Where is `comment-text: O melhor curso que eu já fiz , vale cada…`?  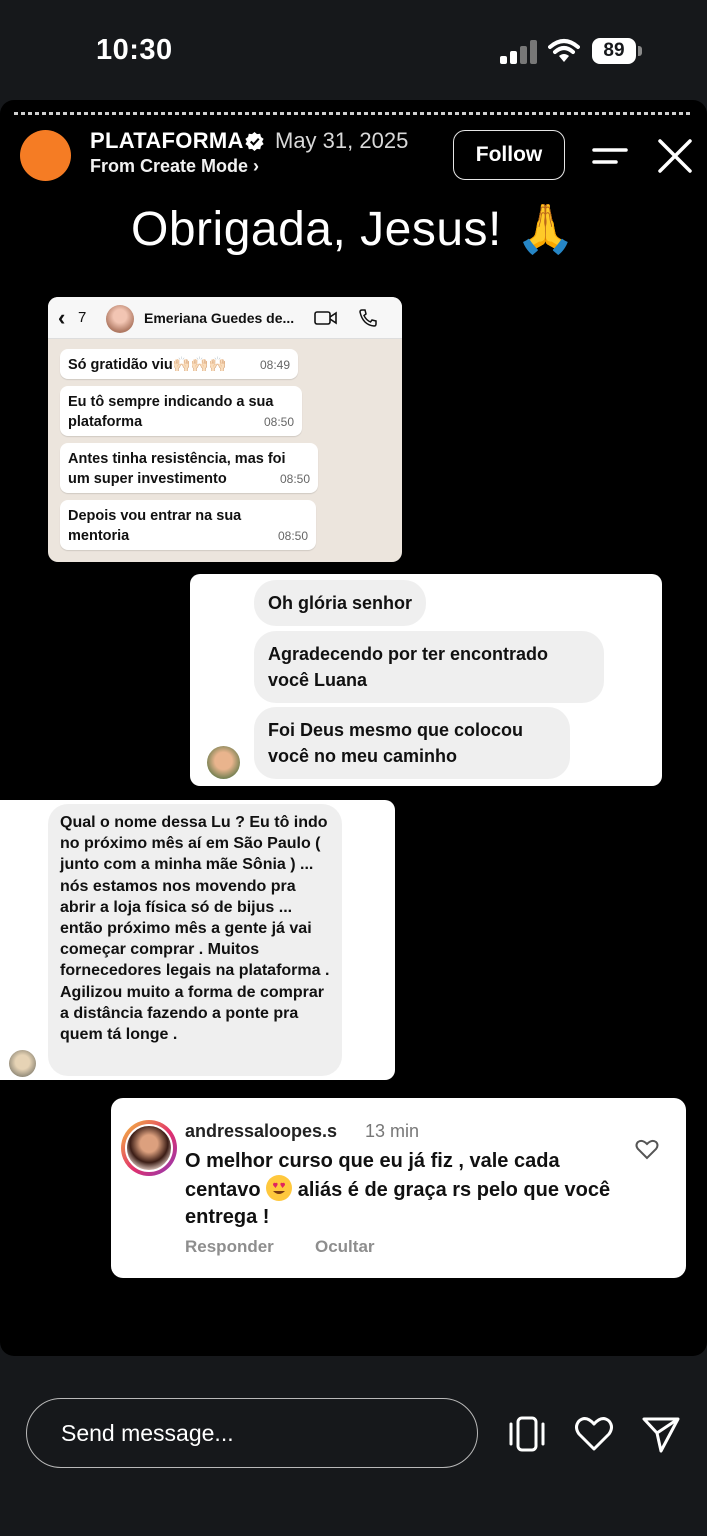
comment-text: O melhor curso que eu já fiz , vale cada… is located at coordinates (398, 1189).